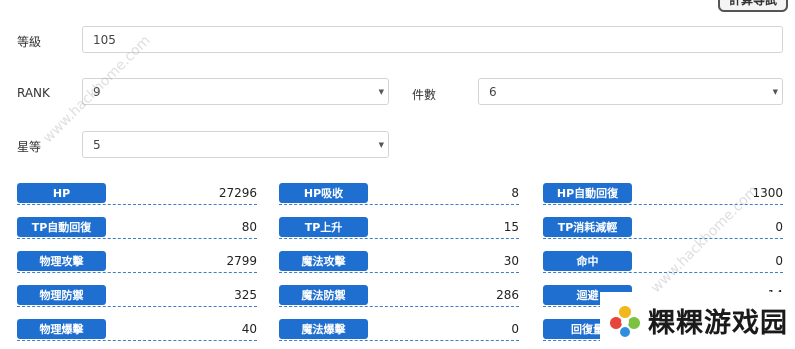 The image size is (795, 349). I want to click on stat-row: 物理防禦 325, so click(137, 295).